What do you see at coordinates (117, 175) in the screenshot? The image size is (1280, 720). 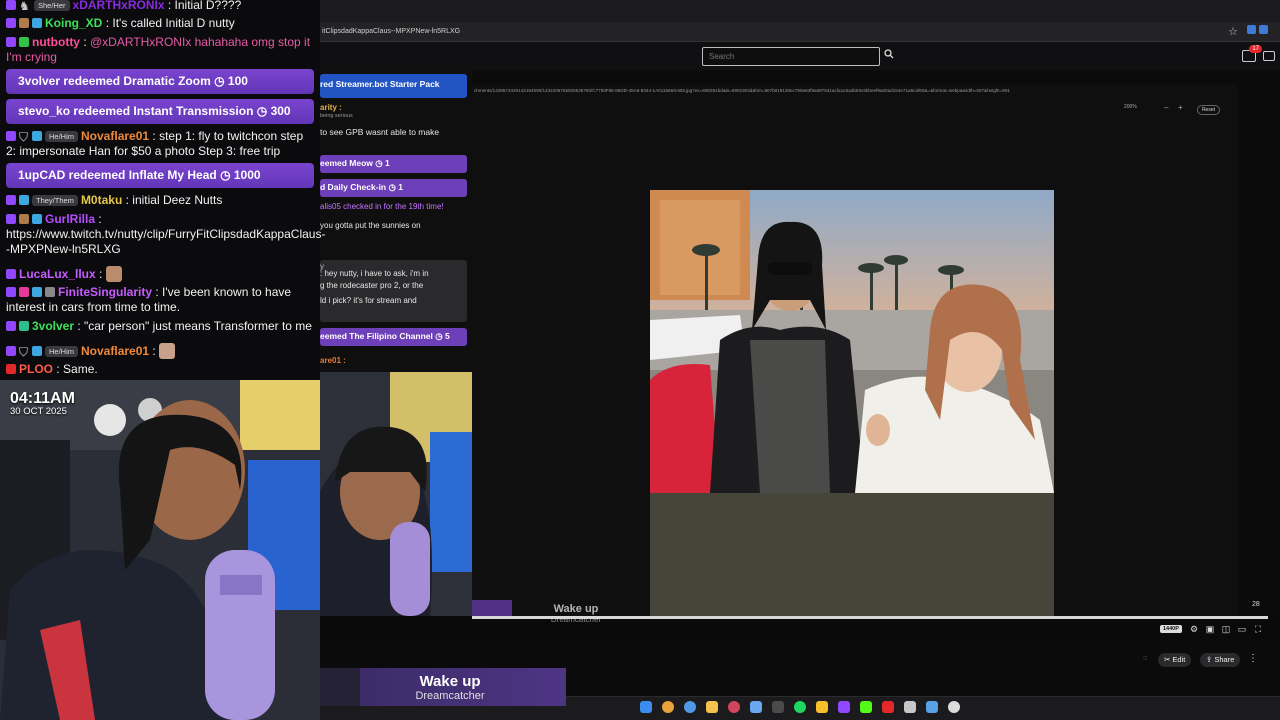 I see `redeem-text: 1upCAD redeemed Inflate My Head` at bounding box center [117, 175].